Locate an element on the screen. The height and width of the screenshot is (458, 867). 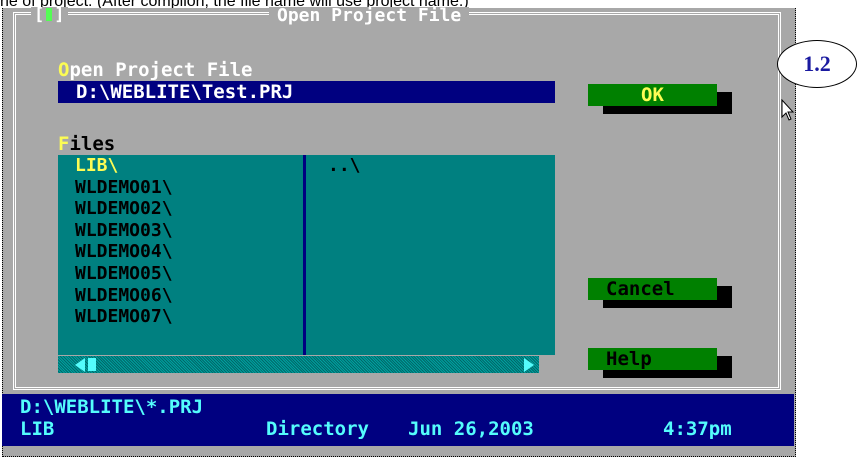
scroll-left-icon is located at coordinates (80, 365).